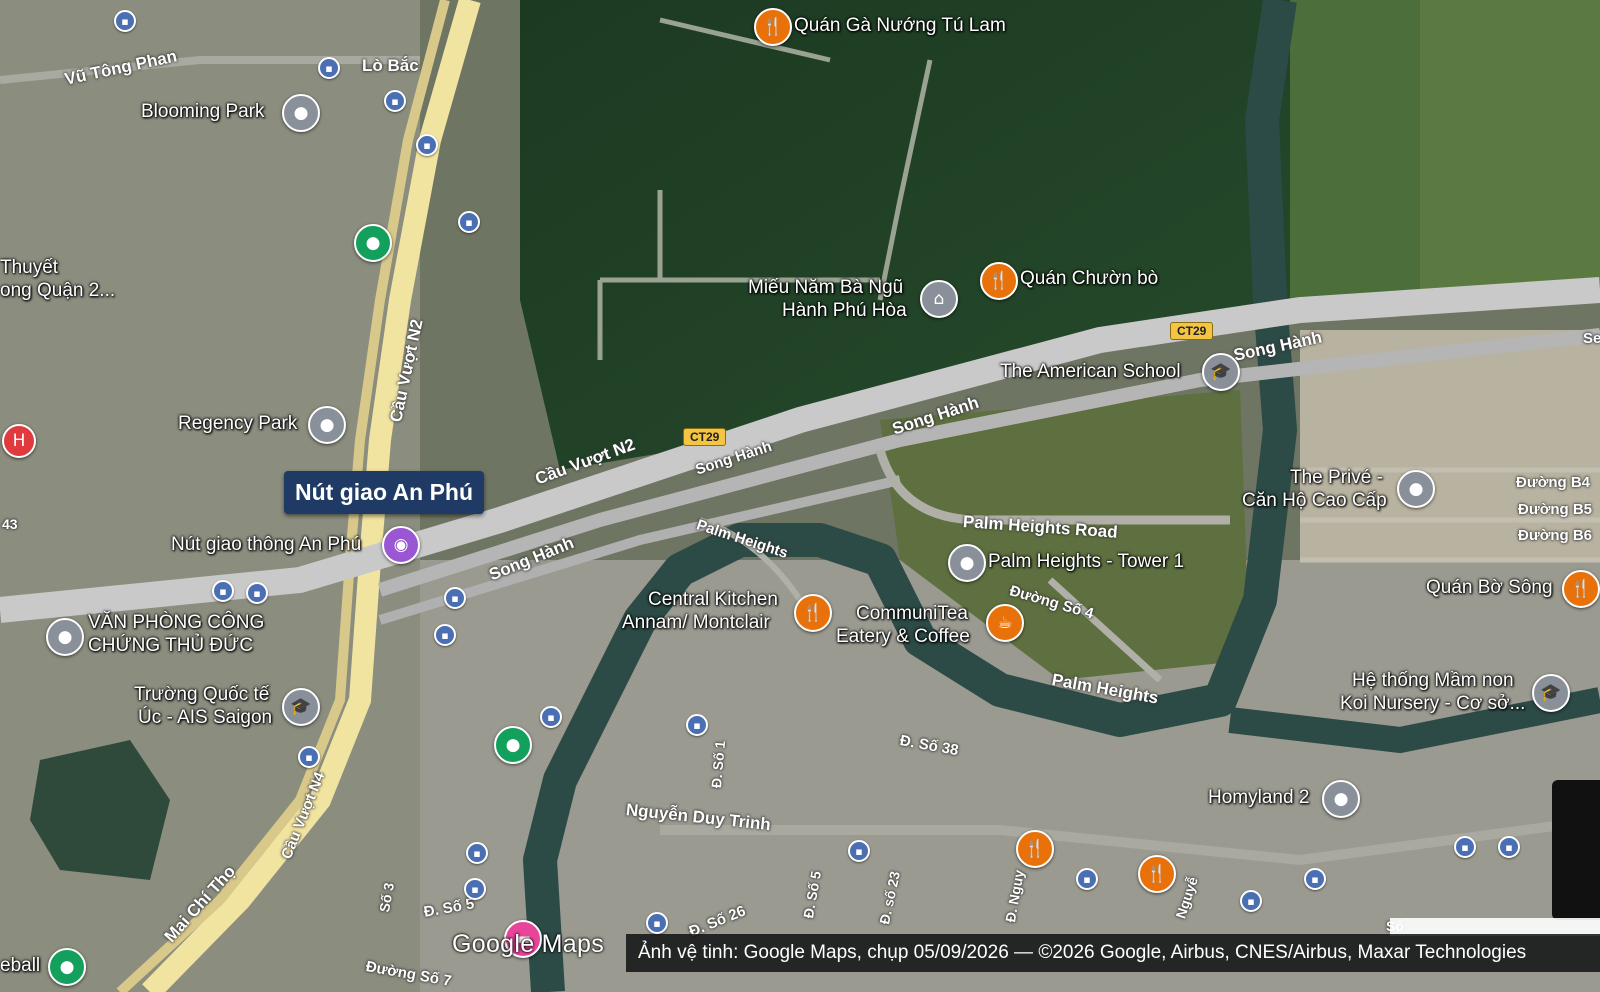 This screenshot has width=1600, height=992. Describe the element at coordinates (176, 623) in the screenshot. I see `place-label-van-phong-1: VĂN PHÒNG CÔNG` at that location.